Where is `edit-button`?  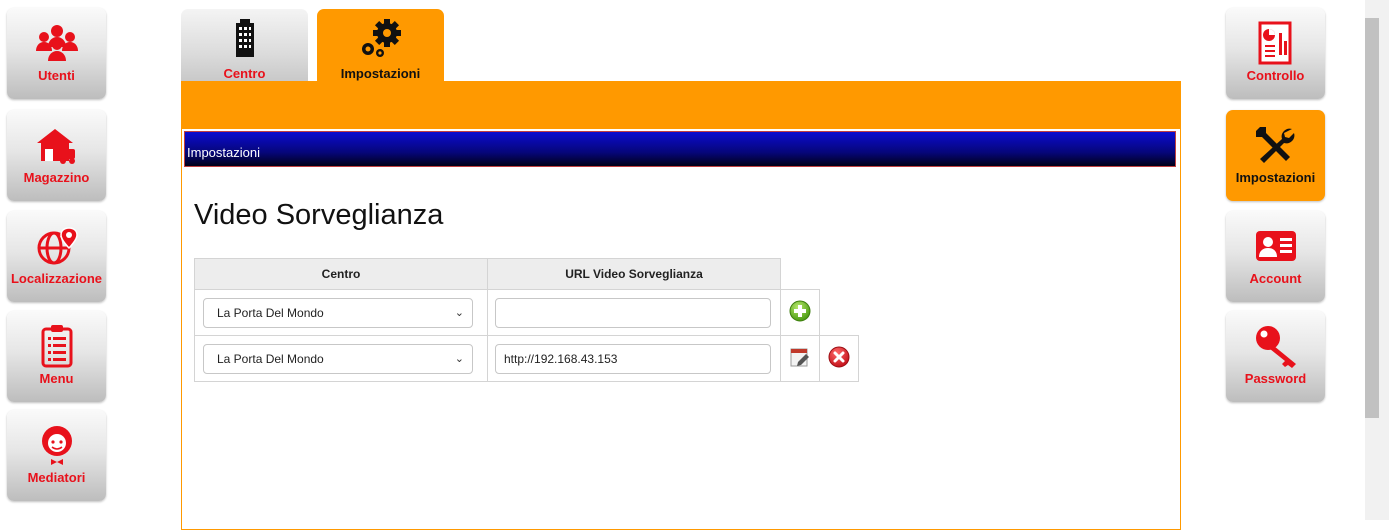 edit-button is located at coordinates (800, 358).